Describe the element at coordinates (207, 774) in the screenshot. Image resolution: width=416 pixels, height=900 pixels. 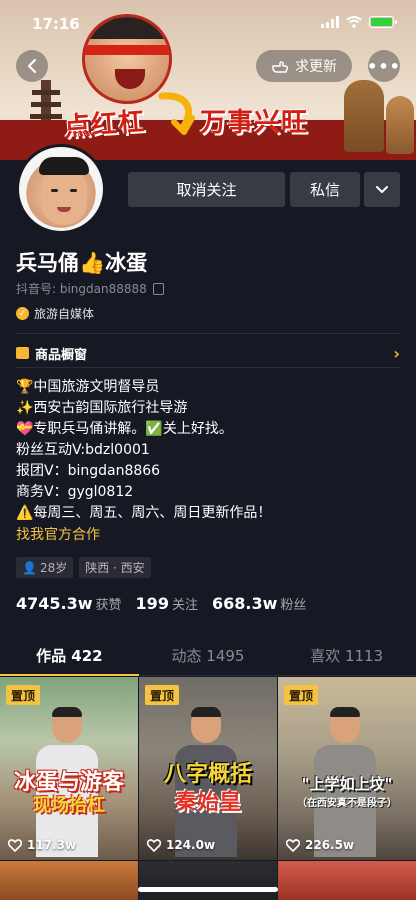
I see `video-caption: 八字概括` at that location.